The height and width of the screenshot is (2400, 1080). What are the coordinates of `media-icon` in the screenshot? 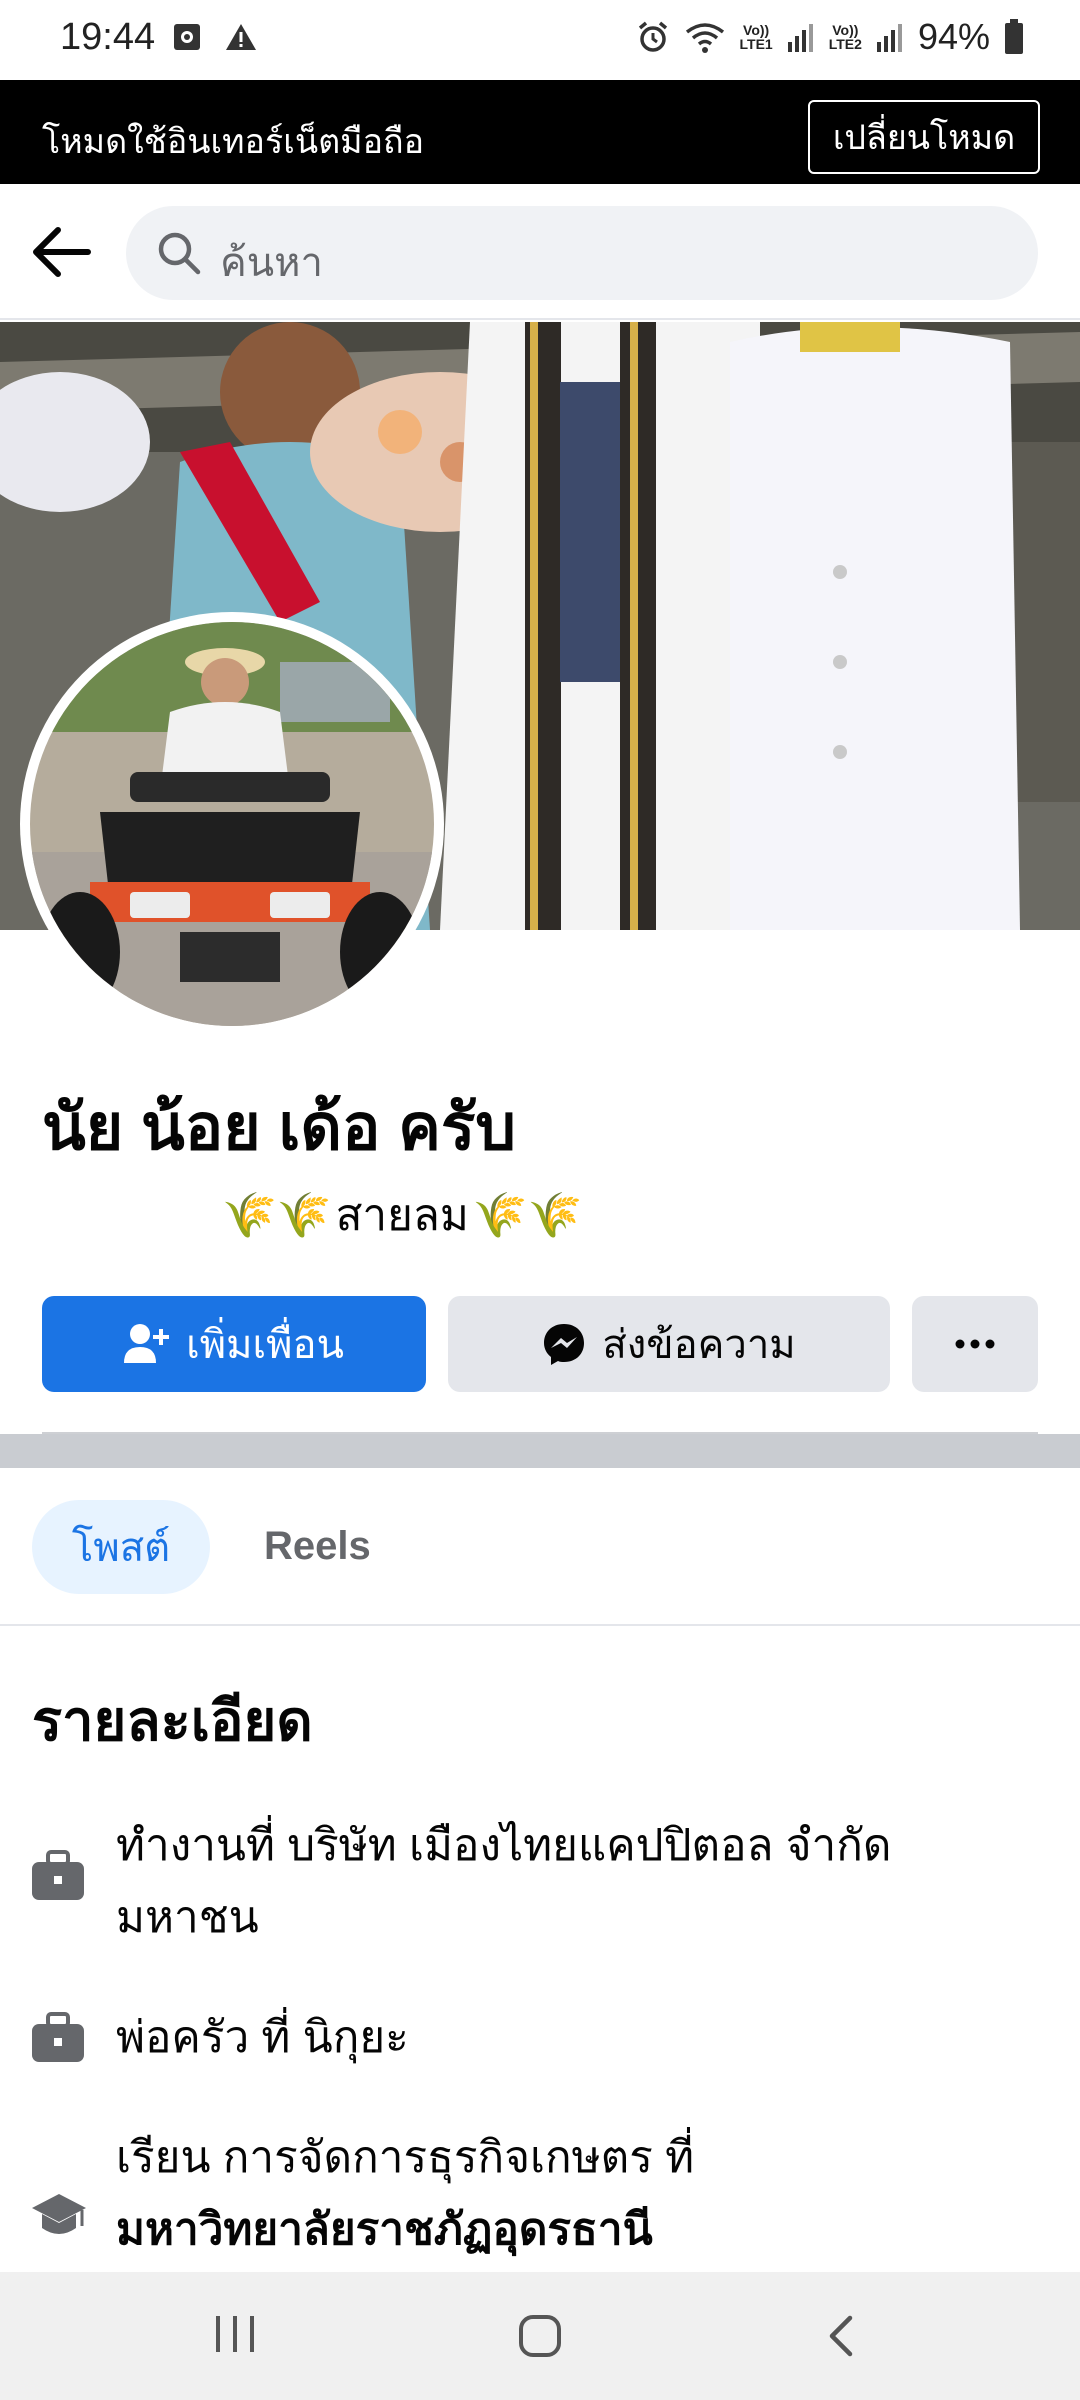 It's located at (187, 37).